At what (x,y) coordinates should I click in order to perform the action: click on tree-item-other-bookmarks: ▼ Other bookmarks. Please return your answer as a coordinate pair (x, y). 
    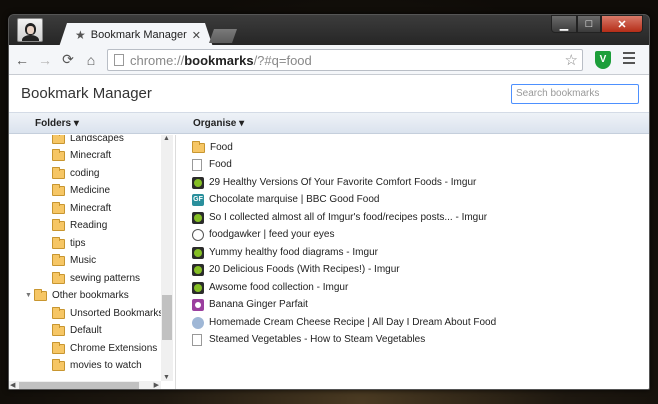
    Looking at the image, I should click on (77, 295).